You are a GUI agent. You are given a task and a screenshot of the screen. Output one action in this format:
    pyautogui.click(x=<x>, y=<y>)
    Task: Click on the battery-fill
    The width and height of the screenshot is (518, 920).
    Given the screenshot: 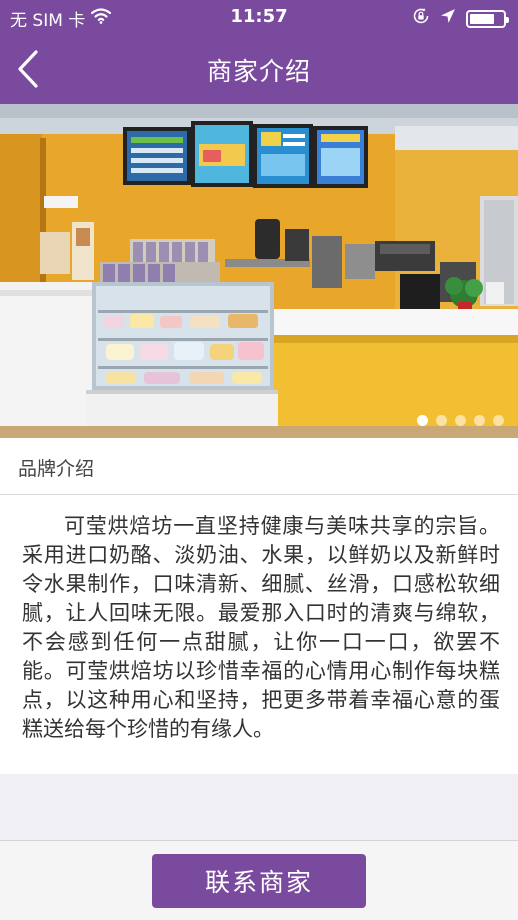 What is the action you would take?
    pyautogui.click(x=482, y=18)
    